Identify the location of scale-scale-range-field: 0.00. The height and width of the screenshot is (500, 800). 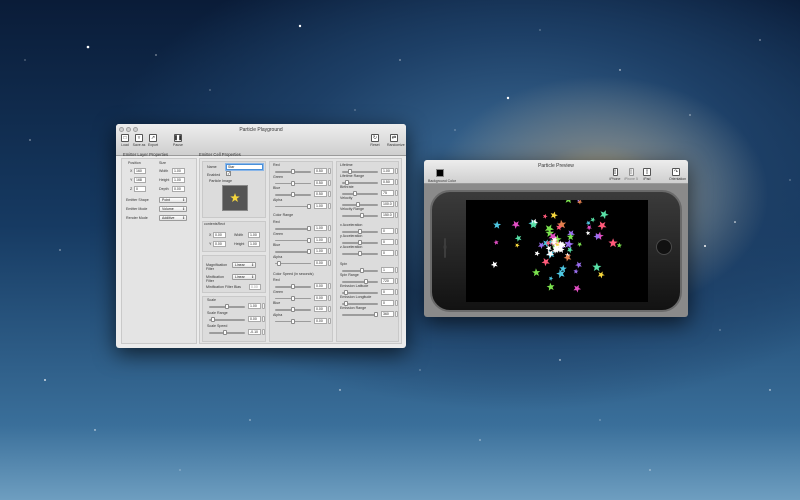
(254, 319).